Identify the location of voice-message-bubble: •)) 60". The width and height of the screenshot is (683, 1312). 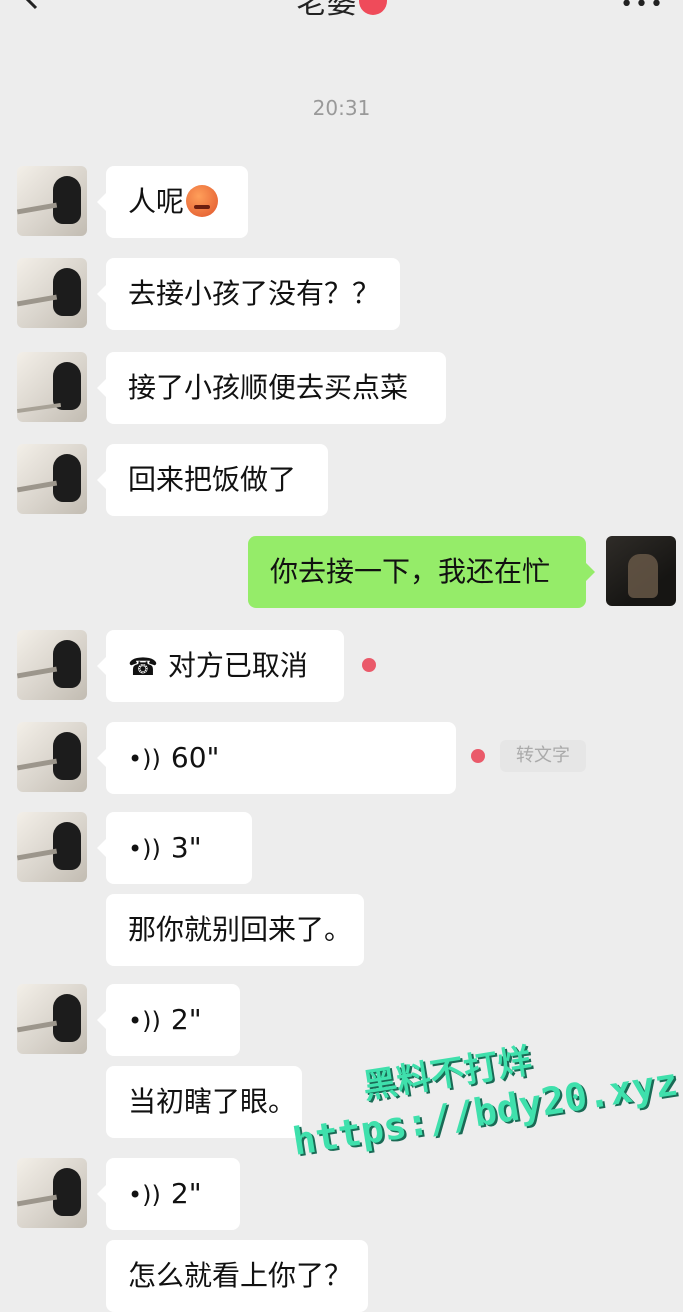
(276, 758).